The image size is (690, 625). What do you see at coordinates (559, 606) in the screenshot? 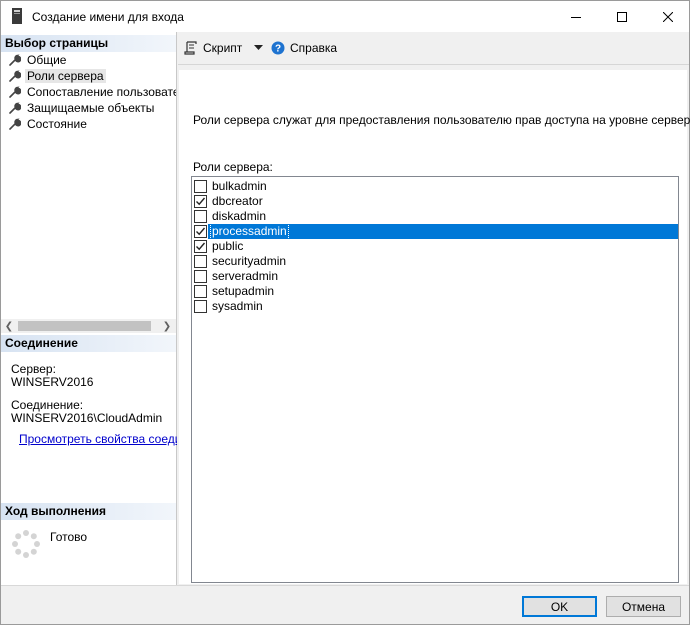
I see `ok-button: OK` at bounding box center [559, 606].